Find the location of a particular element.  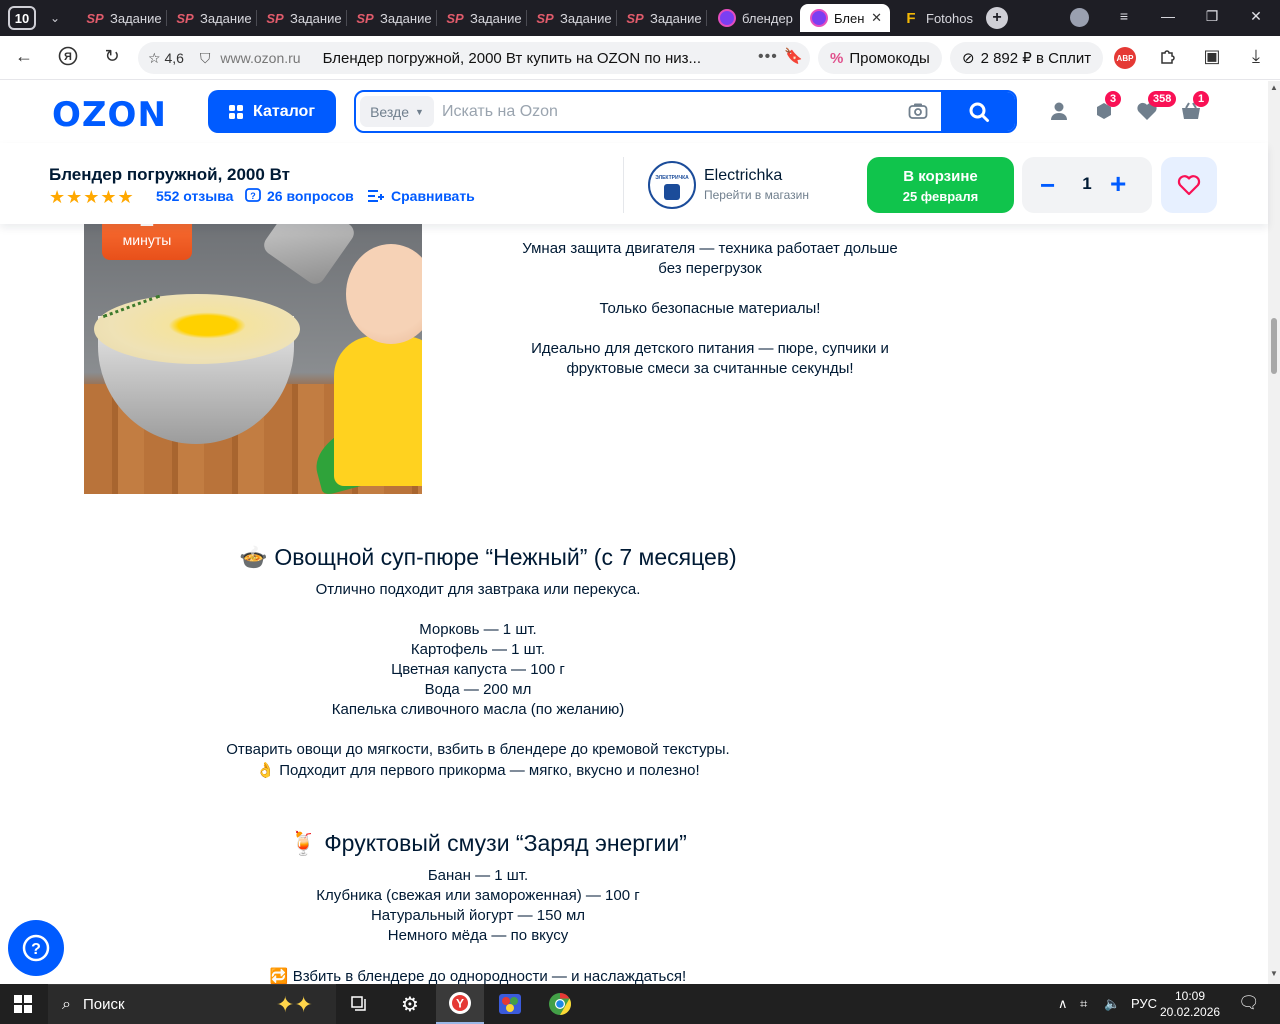

scroll-down-arrow-icon: ▼ is located at coordinates (1274, 973).